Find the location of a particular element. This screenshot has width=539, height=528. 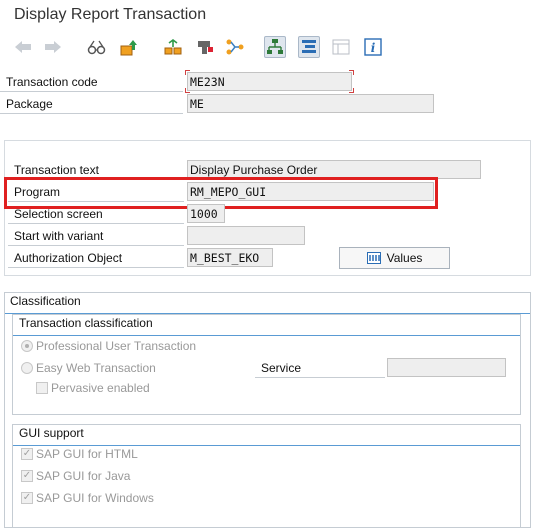

svg-text: i is located at coordinates (373, 48).